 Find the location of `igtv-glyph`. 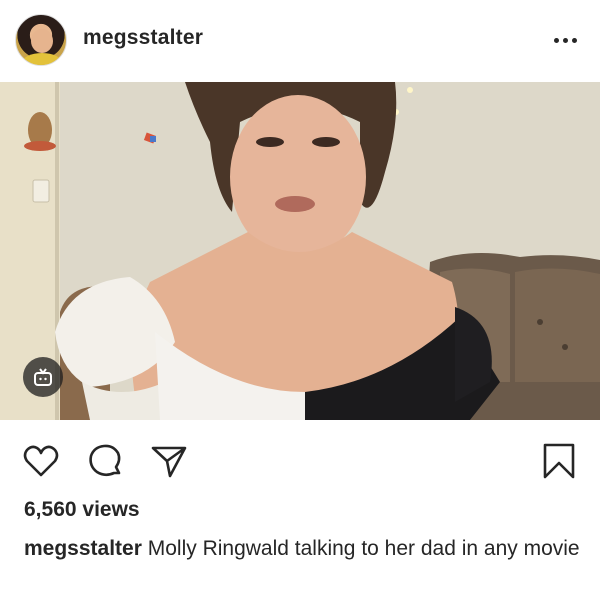

igtv-glyph is located at coordinates (43, 377).